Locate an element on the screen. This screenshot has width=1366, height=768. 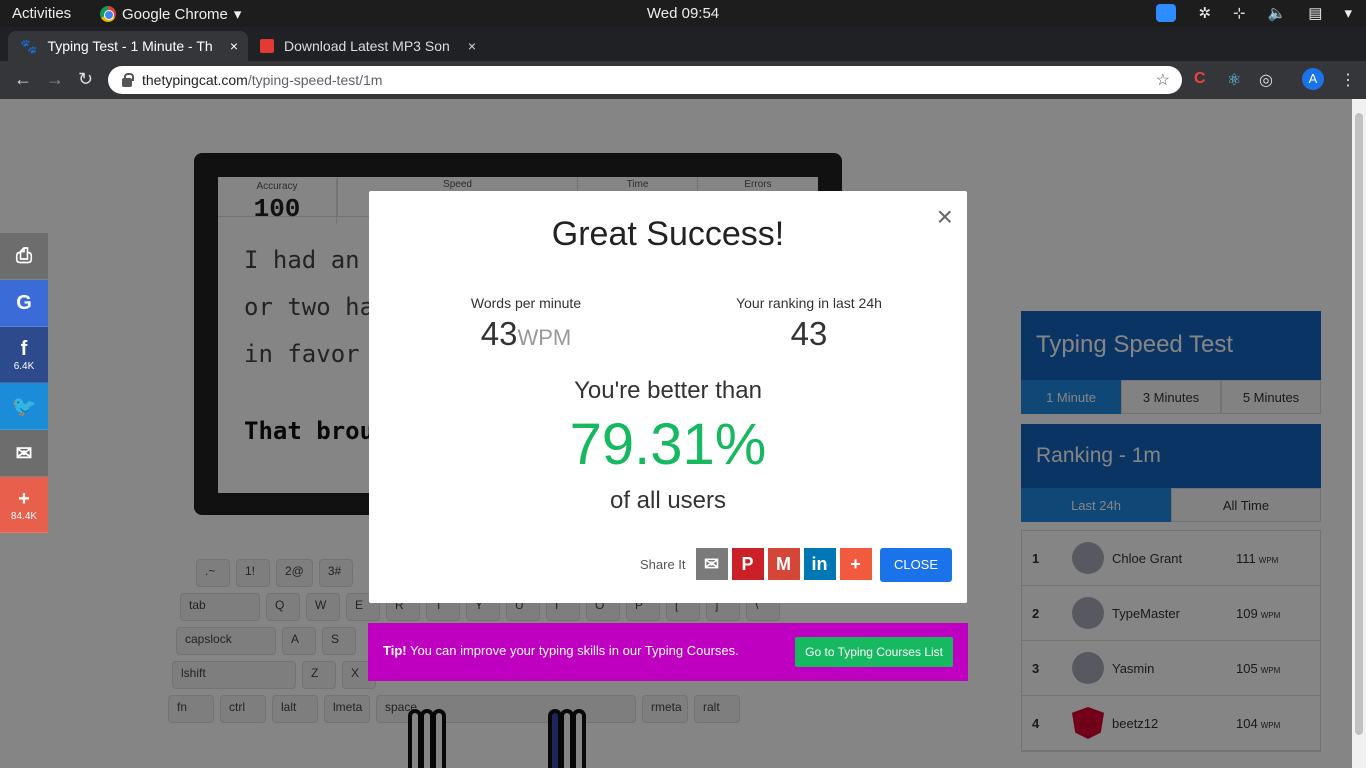
wpm-label: Words per minute is located at coordinates (526, 303).